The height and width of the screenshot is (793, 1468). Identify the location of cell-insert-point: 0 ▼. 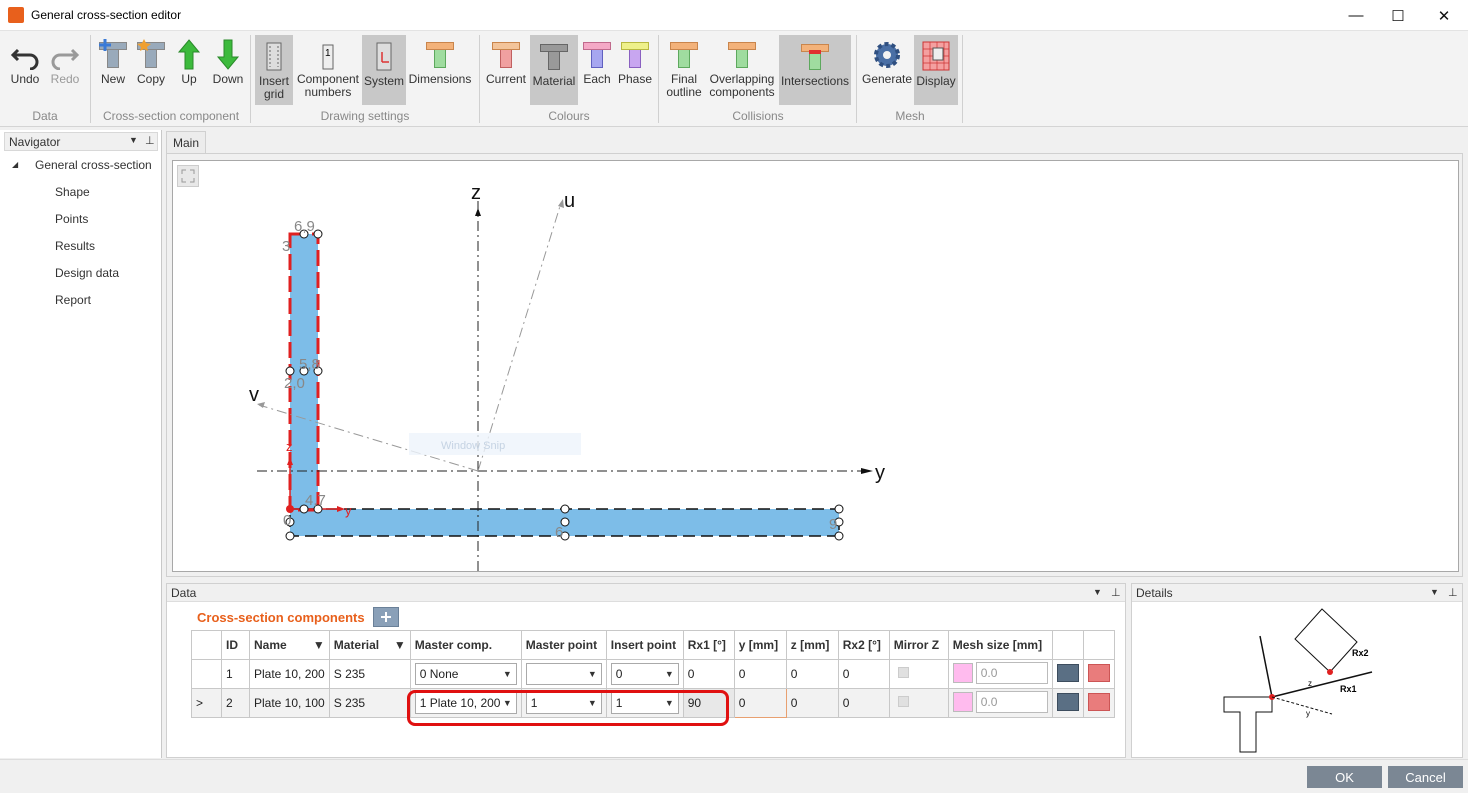
(644, 674).